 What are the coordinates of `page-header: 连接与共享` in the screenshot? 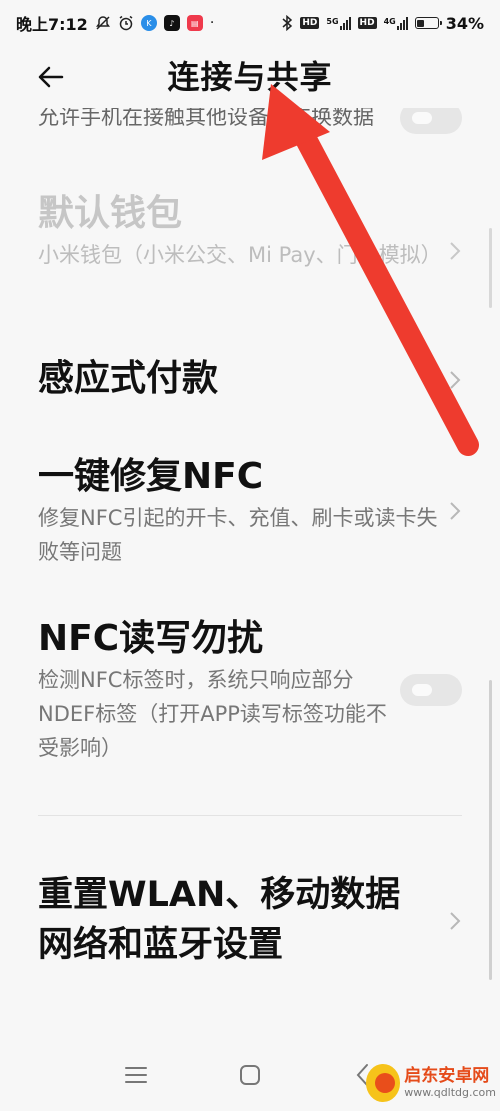 It's located at (250, 77).